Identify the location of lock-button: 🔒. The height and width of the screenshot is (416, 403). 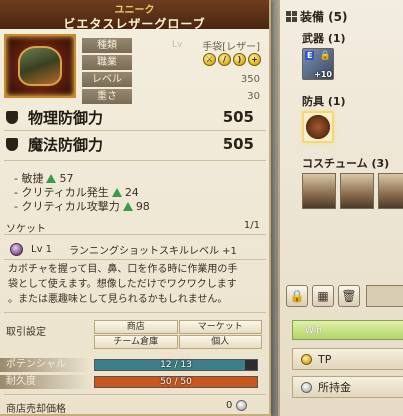
(297, 296).